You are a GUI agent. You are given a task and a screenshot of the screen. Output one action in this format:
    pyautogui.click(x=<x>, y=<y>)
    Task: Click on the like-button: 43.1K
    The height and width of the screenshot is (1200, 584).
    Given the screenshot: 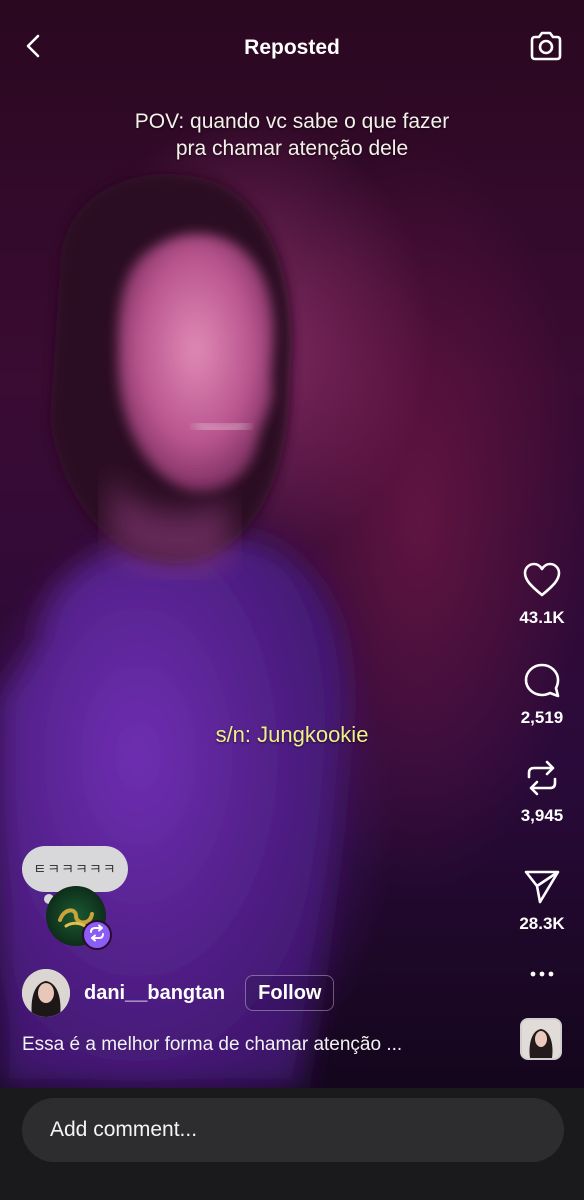 What is the action you would take?
    pyautogui.click(x=542, y=594)
    